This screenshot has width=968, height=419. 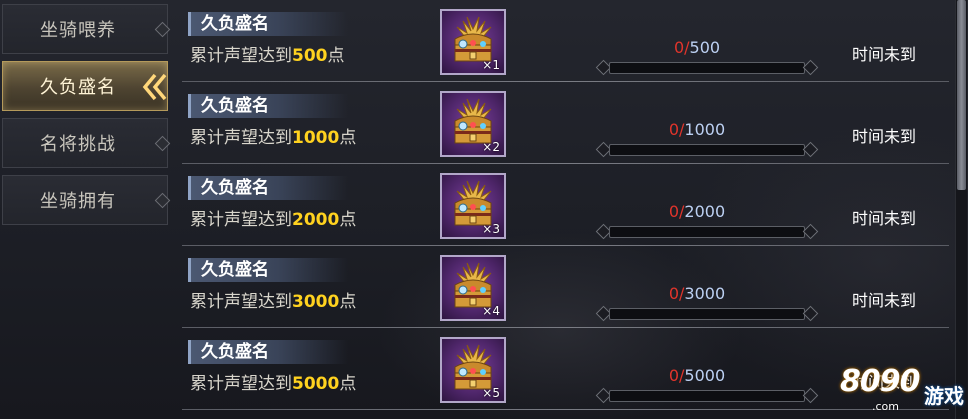 What do you see at coordinates (154, 87) in the screenshot?
I see `double-chevron-left-icon` at bounding box center [154, 87].